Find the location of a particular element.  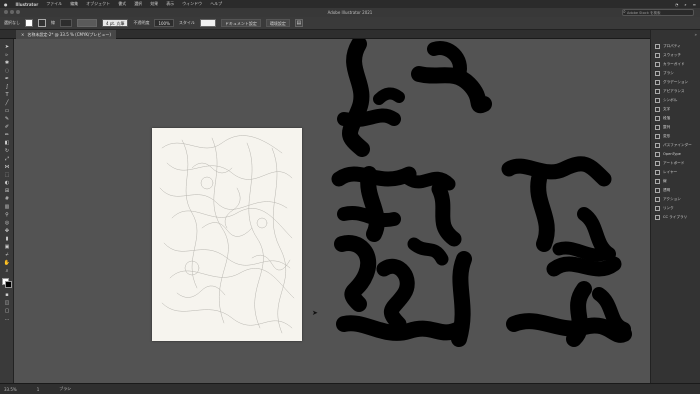

paragraph-icon is located at coordinates (657, 118).